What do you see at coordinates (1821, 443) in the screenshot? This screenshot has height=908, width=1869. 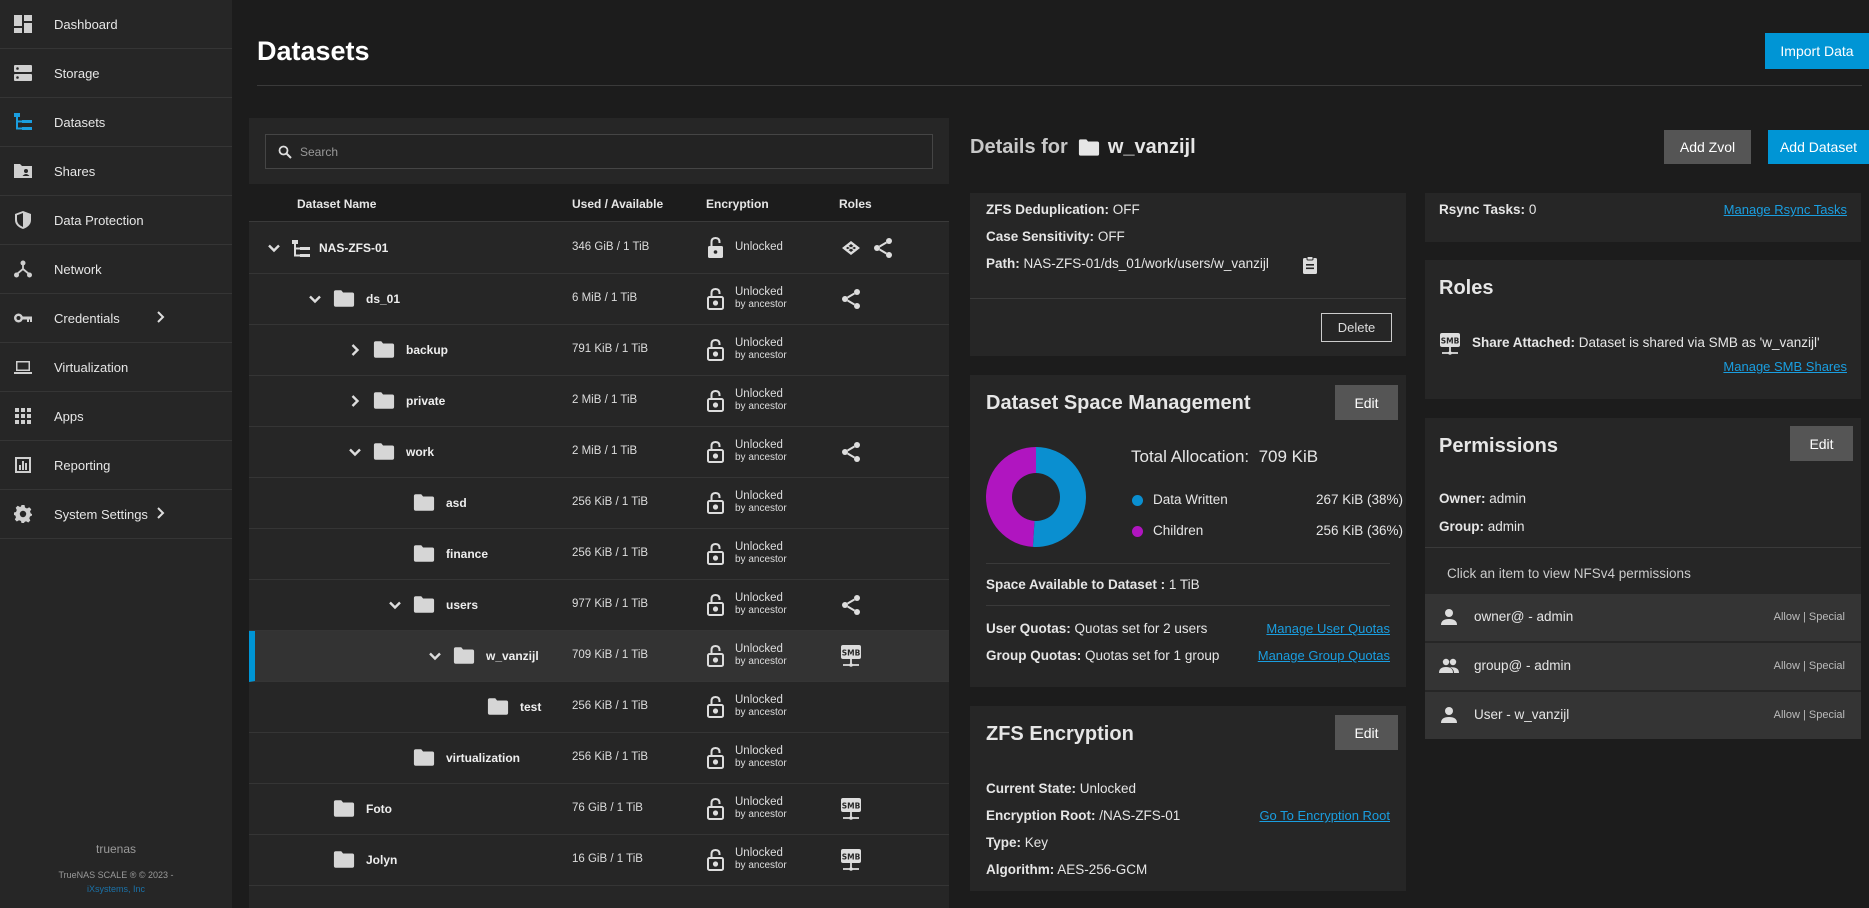 I see `permissions-edit-button: Edit` at bounding box center [1821, 443].